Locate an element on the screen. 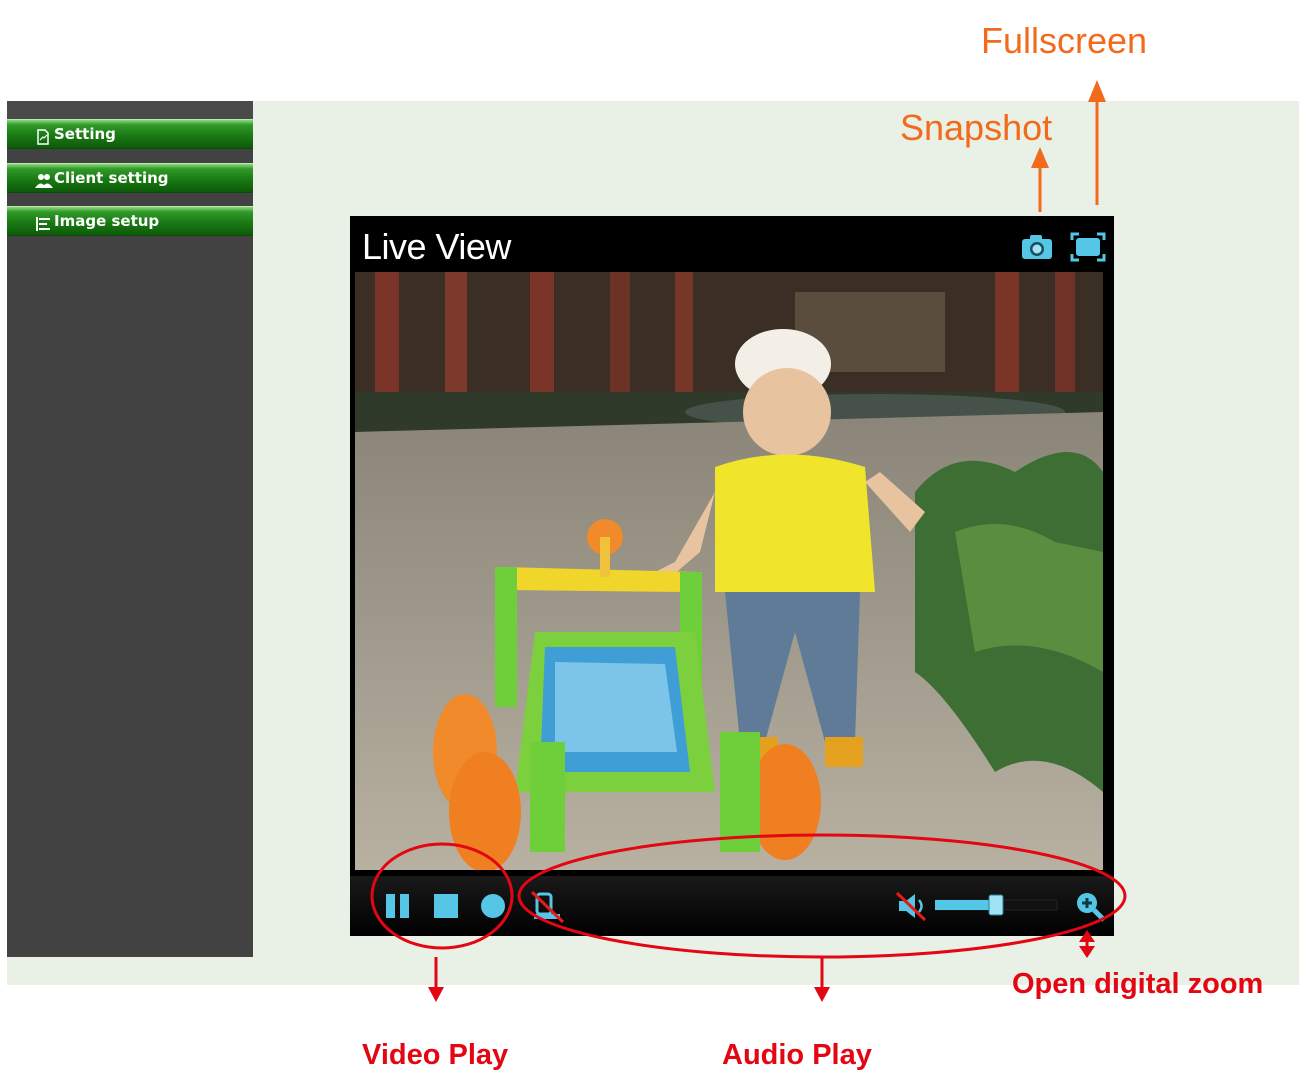 Image resolution: width=1299 pixels, height=1074 pixels. annotation-fullscreen: Fullscreen is located at coordinates (1064, 40).